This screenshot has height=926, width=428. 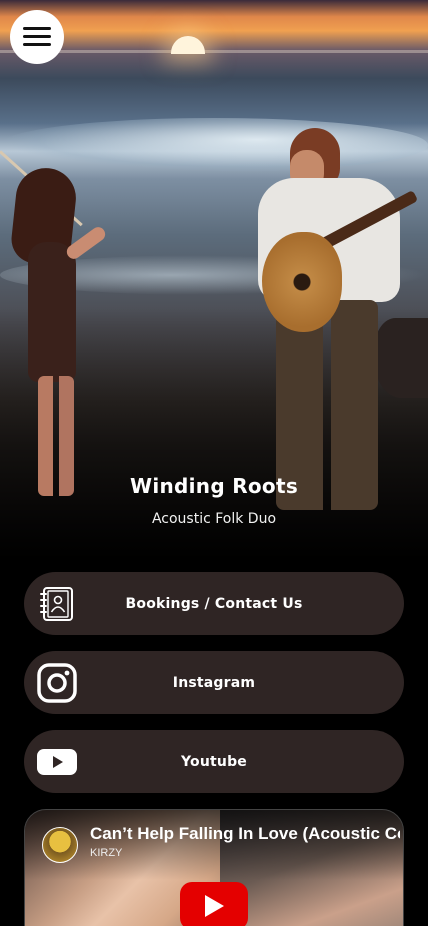 I want to click on video-title-overlay, so click(x=214, y=845).